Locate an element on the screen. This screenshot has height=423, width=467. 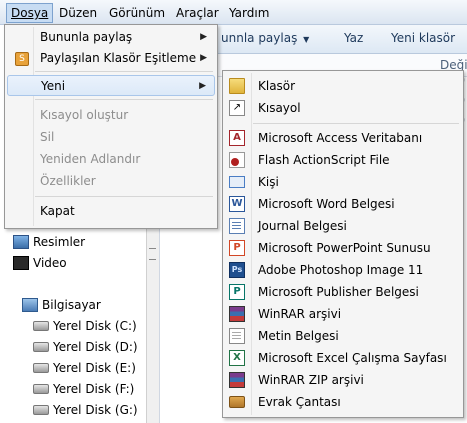
photoshop-icon: Ps is located at coordinates (237, 270).